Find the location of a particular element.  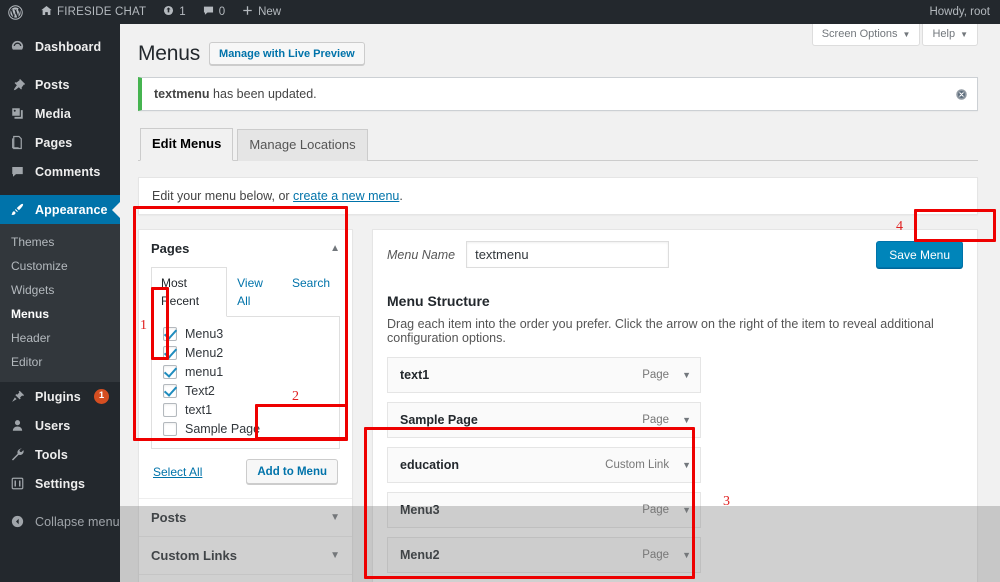

sidebar-item-plugins: Plugins 1 is located at coordinates (60, 396).